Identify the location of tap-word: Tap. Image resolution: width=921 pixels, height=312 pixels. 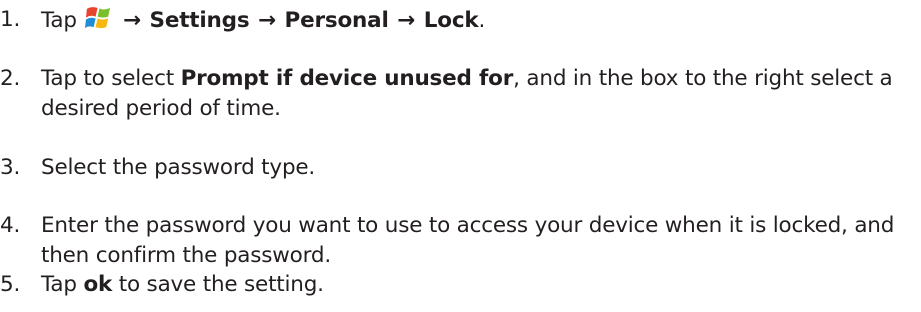
(59, 20).